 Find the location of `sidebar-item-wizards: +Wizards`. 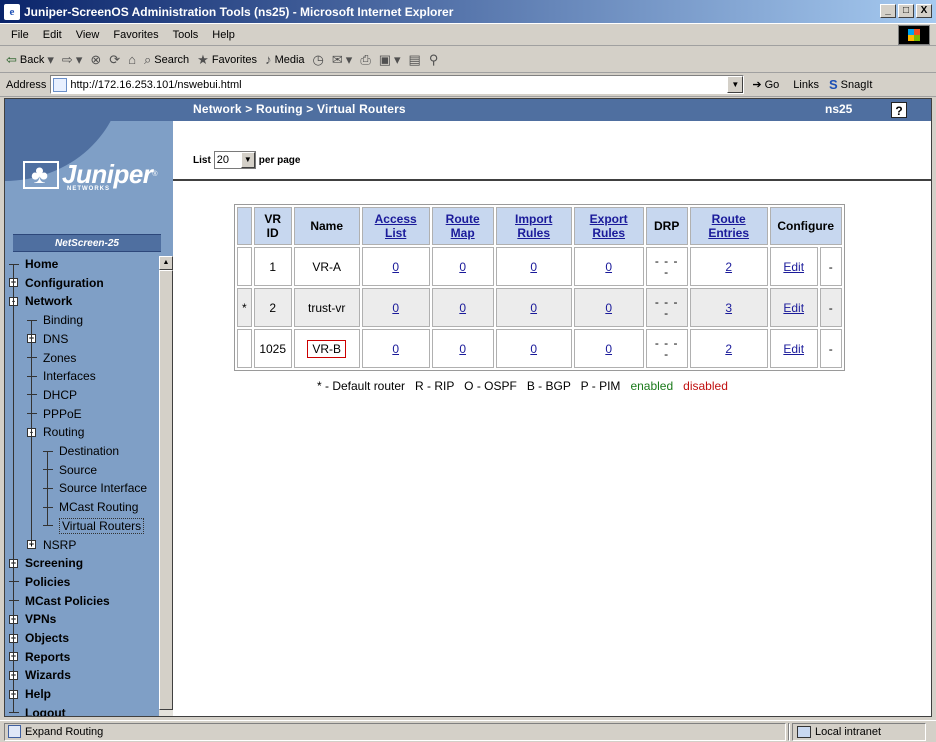

sidebar-item-wizards: +Wizards is located at coordinates (40, 675).